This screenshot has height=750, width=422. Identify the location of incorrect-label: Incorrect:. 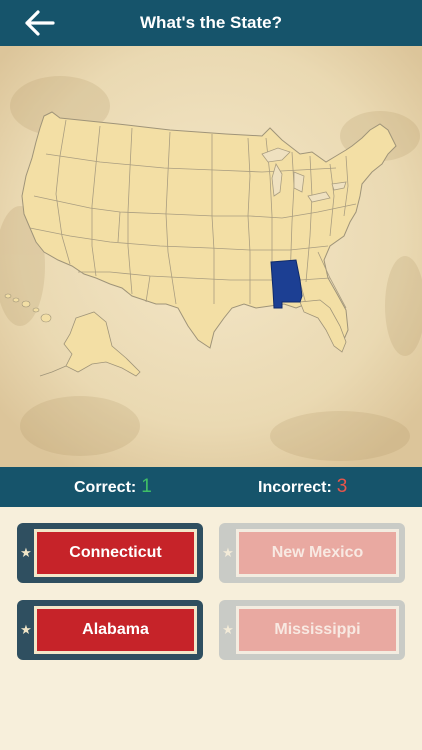
(295, 487).